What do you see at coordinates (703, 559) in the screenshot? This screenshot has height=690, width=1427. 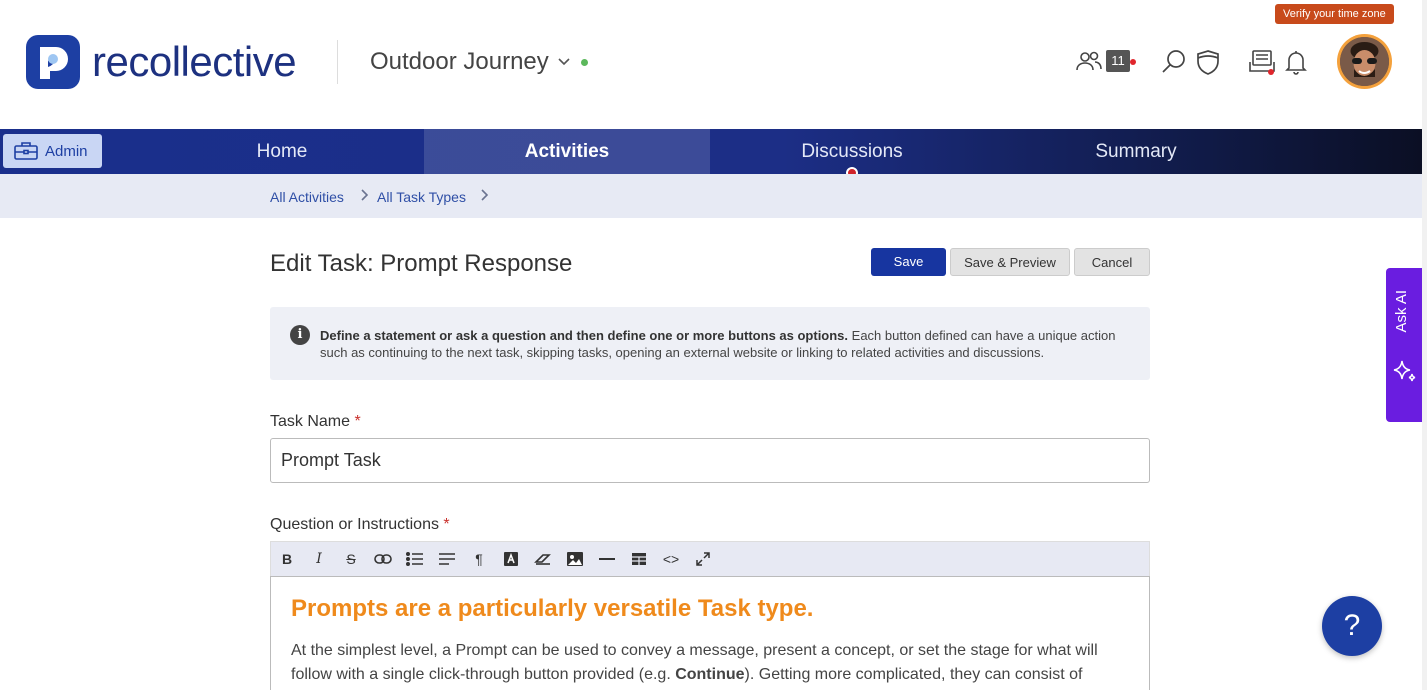 I see `fullscreen-icon` at bounding box center [703, 559].